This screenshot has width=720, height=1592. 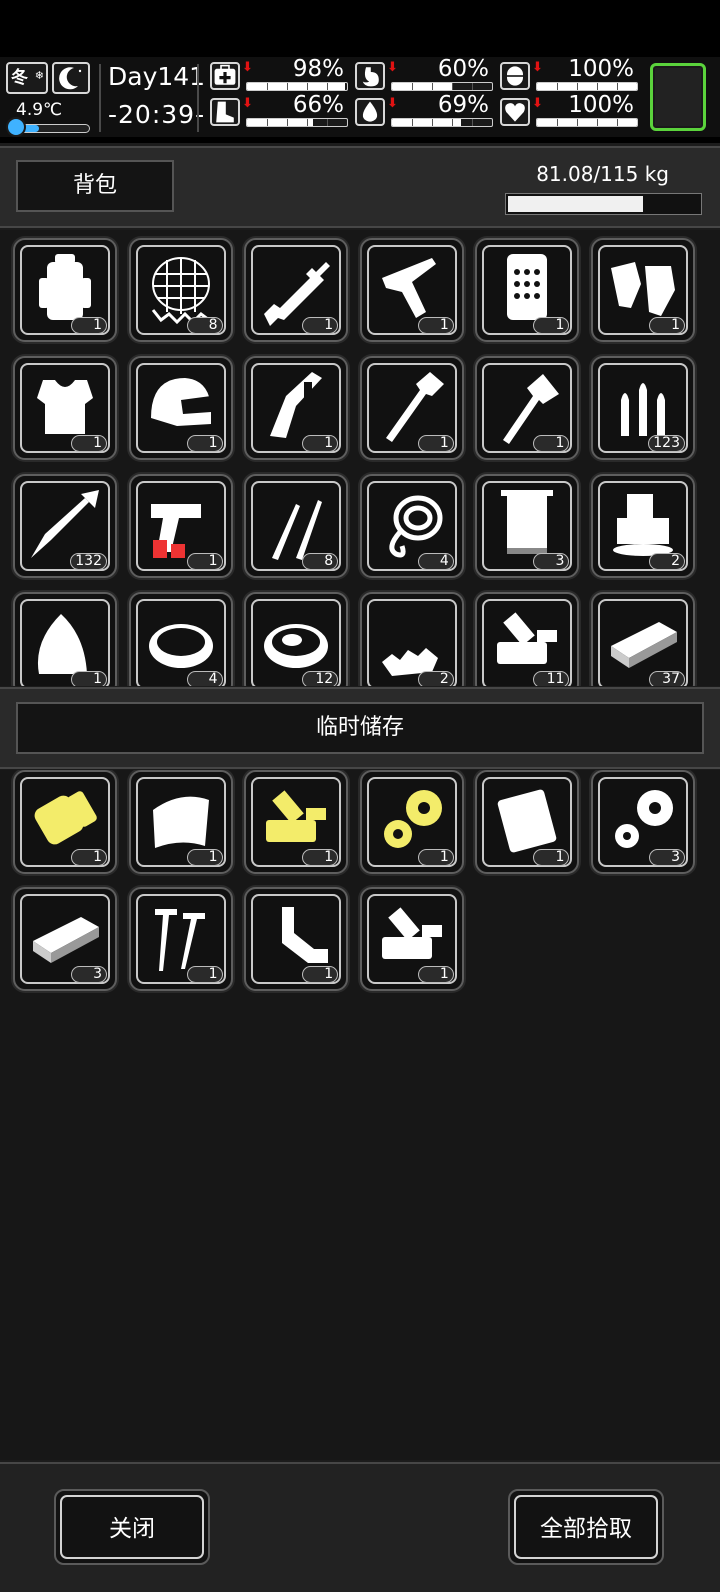 I want to click on game-clock: -20:39-, so click(x=157, y=114).